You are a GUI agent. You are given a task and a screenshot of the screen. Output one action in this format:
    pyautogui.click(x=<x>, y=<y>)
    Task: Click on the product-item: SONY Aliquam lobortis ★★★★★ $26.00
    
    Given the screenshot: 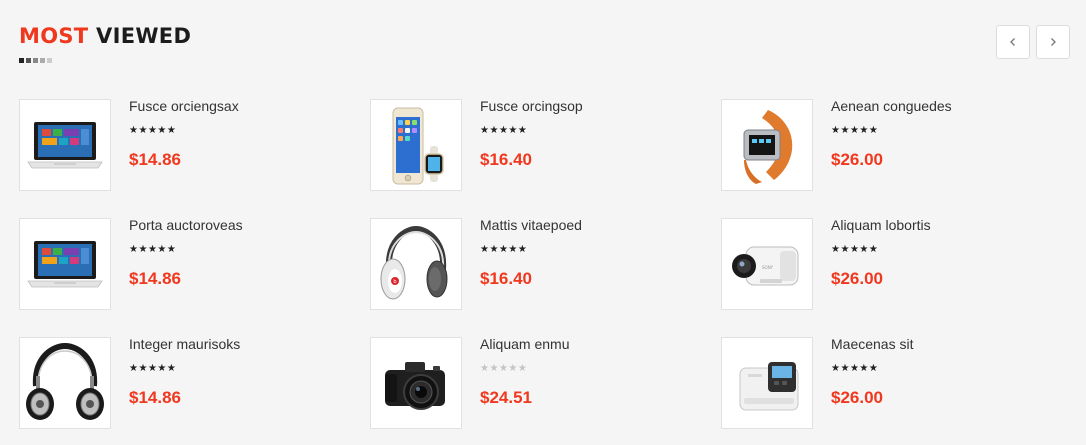 What is the action you would take?
    pyautogui.click(x=896, y=264)
    